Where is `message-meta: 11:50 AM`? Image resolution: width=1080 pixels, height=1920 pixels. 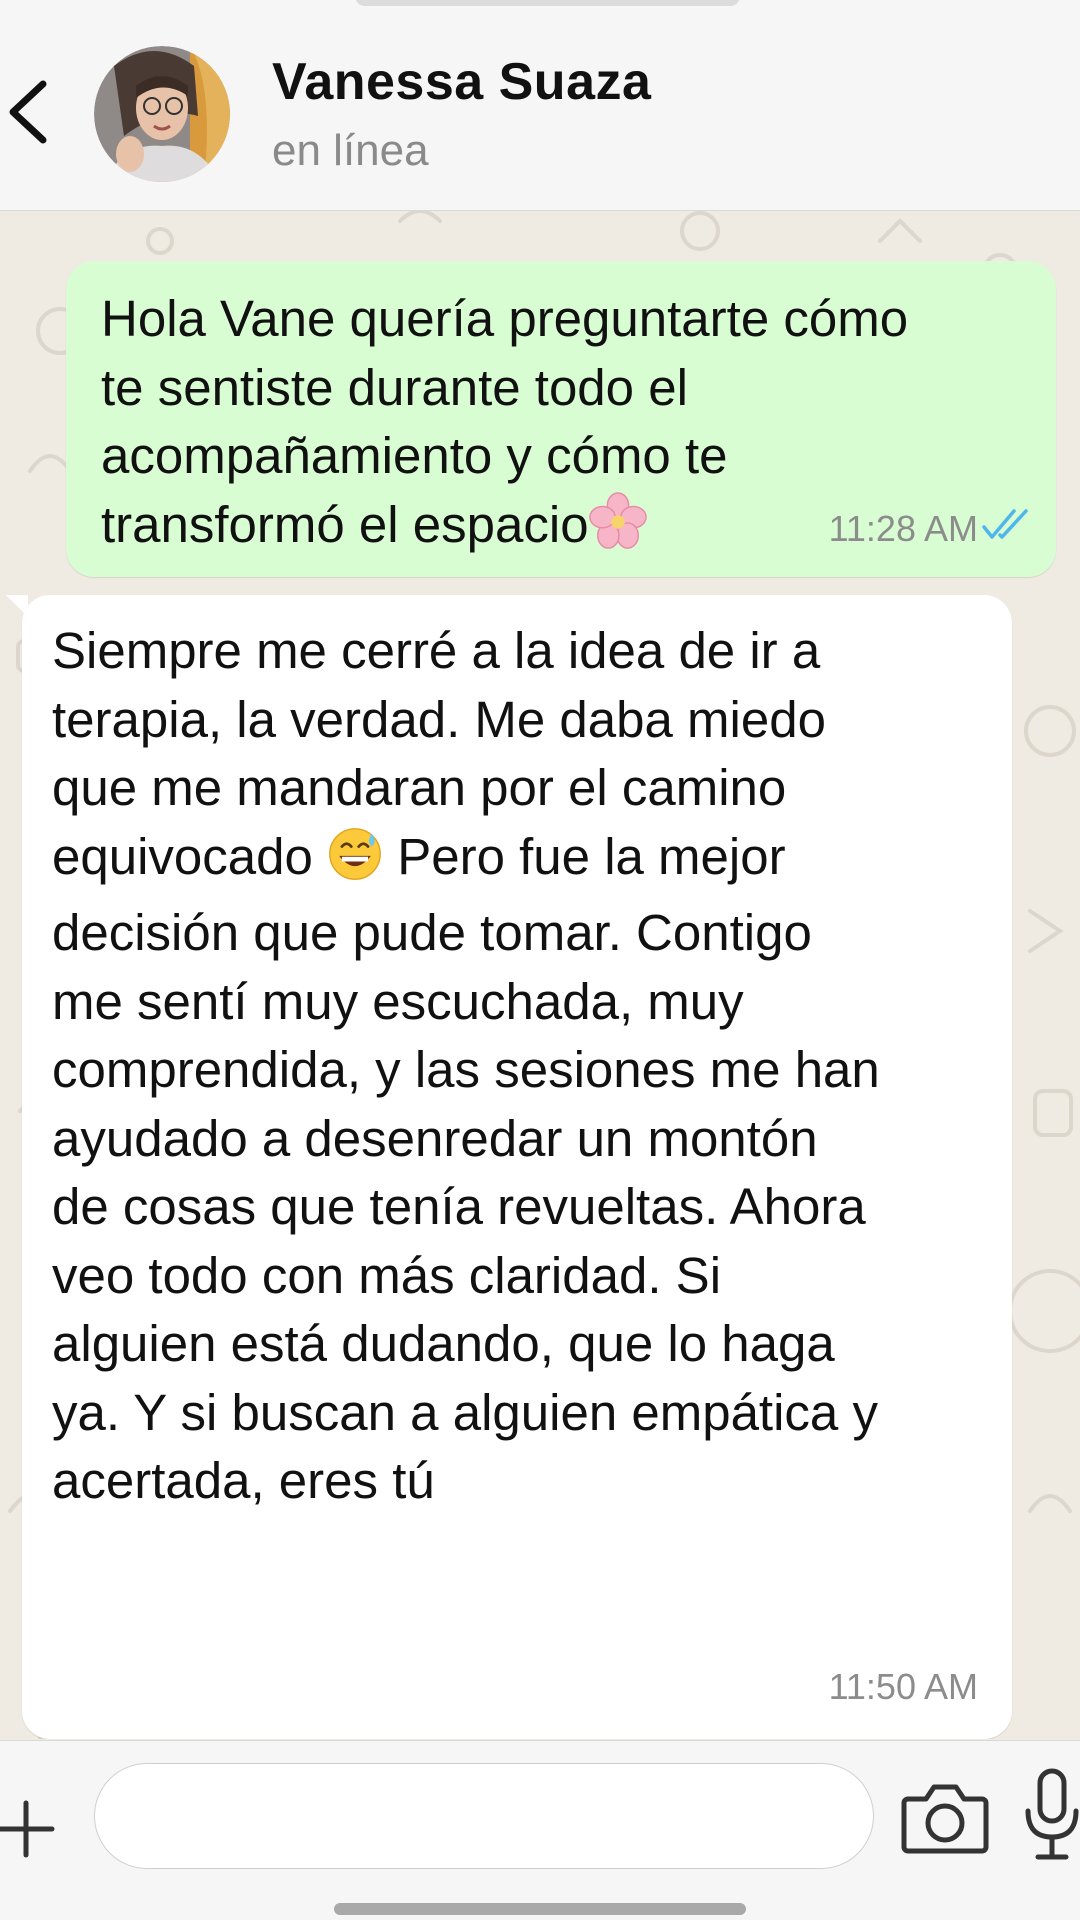
message-meta: 11:50 AM is located at coordinates (903, 1687).